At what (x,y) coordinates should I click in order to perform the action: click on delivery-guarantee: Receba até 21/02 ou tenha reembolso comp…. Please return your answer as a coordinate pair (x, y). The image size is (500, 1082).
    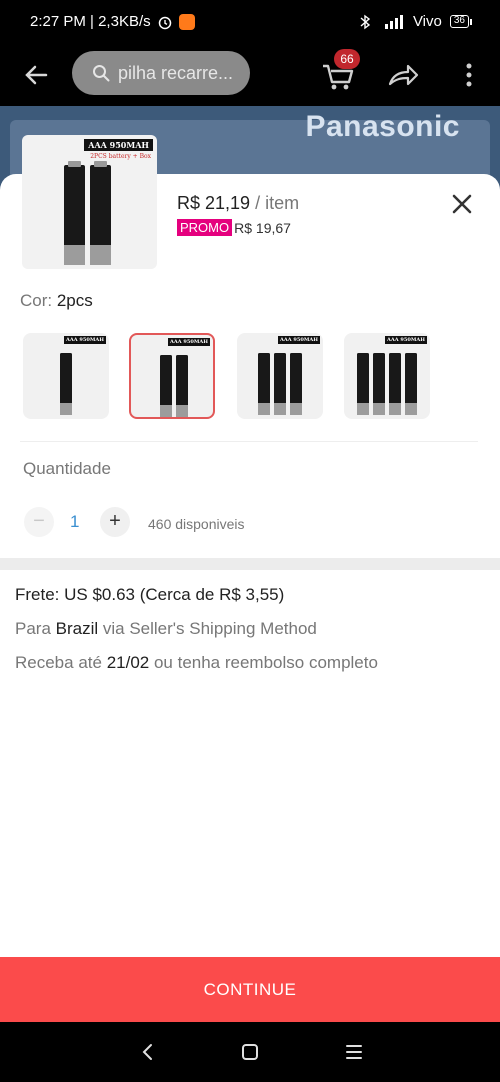
    Looking at the image, I should click on (196, 663).